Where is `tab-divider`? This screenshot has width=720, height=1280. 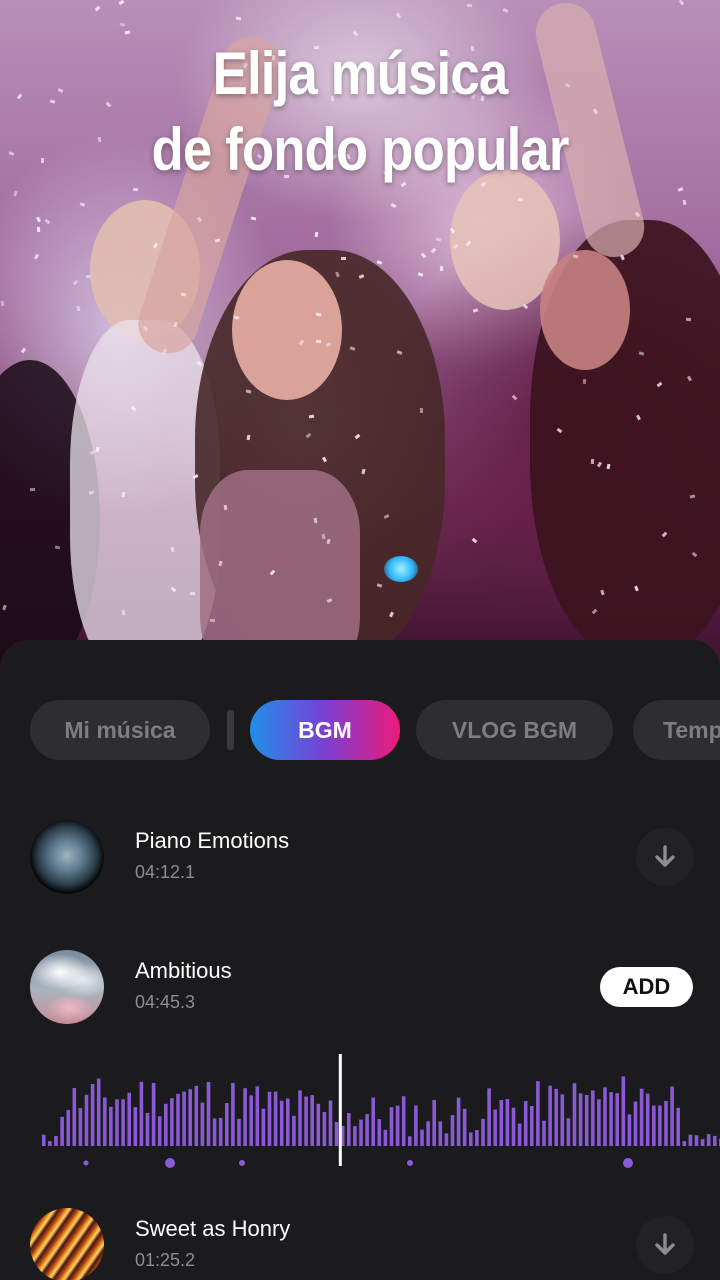
tab-divider is located at coordinates (230, 730).